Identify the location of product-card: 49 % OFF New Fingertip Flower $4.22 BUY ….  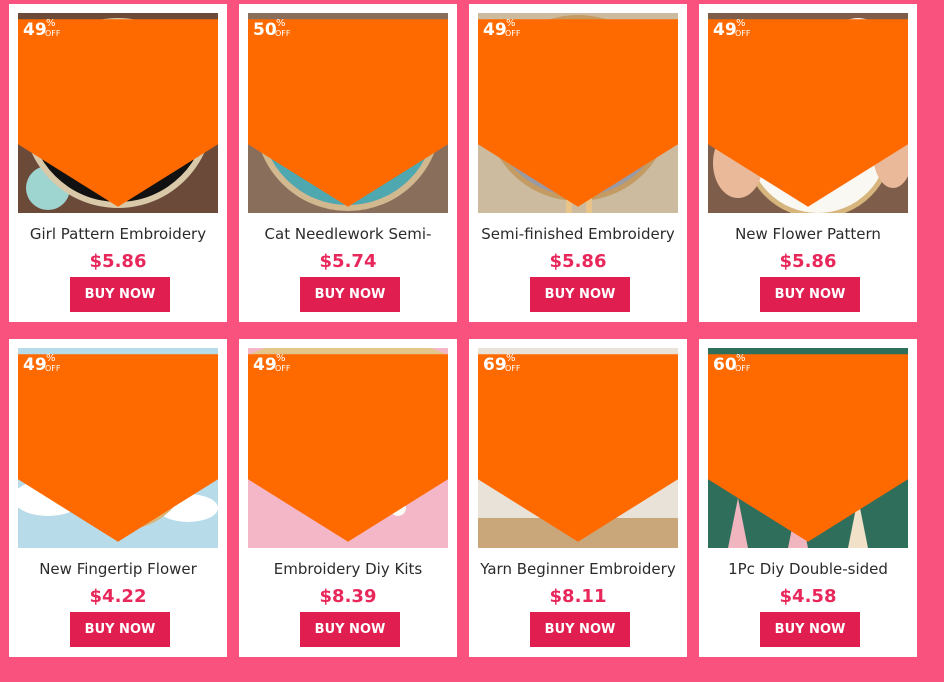
(118, 498).